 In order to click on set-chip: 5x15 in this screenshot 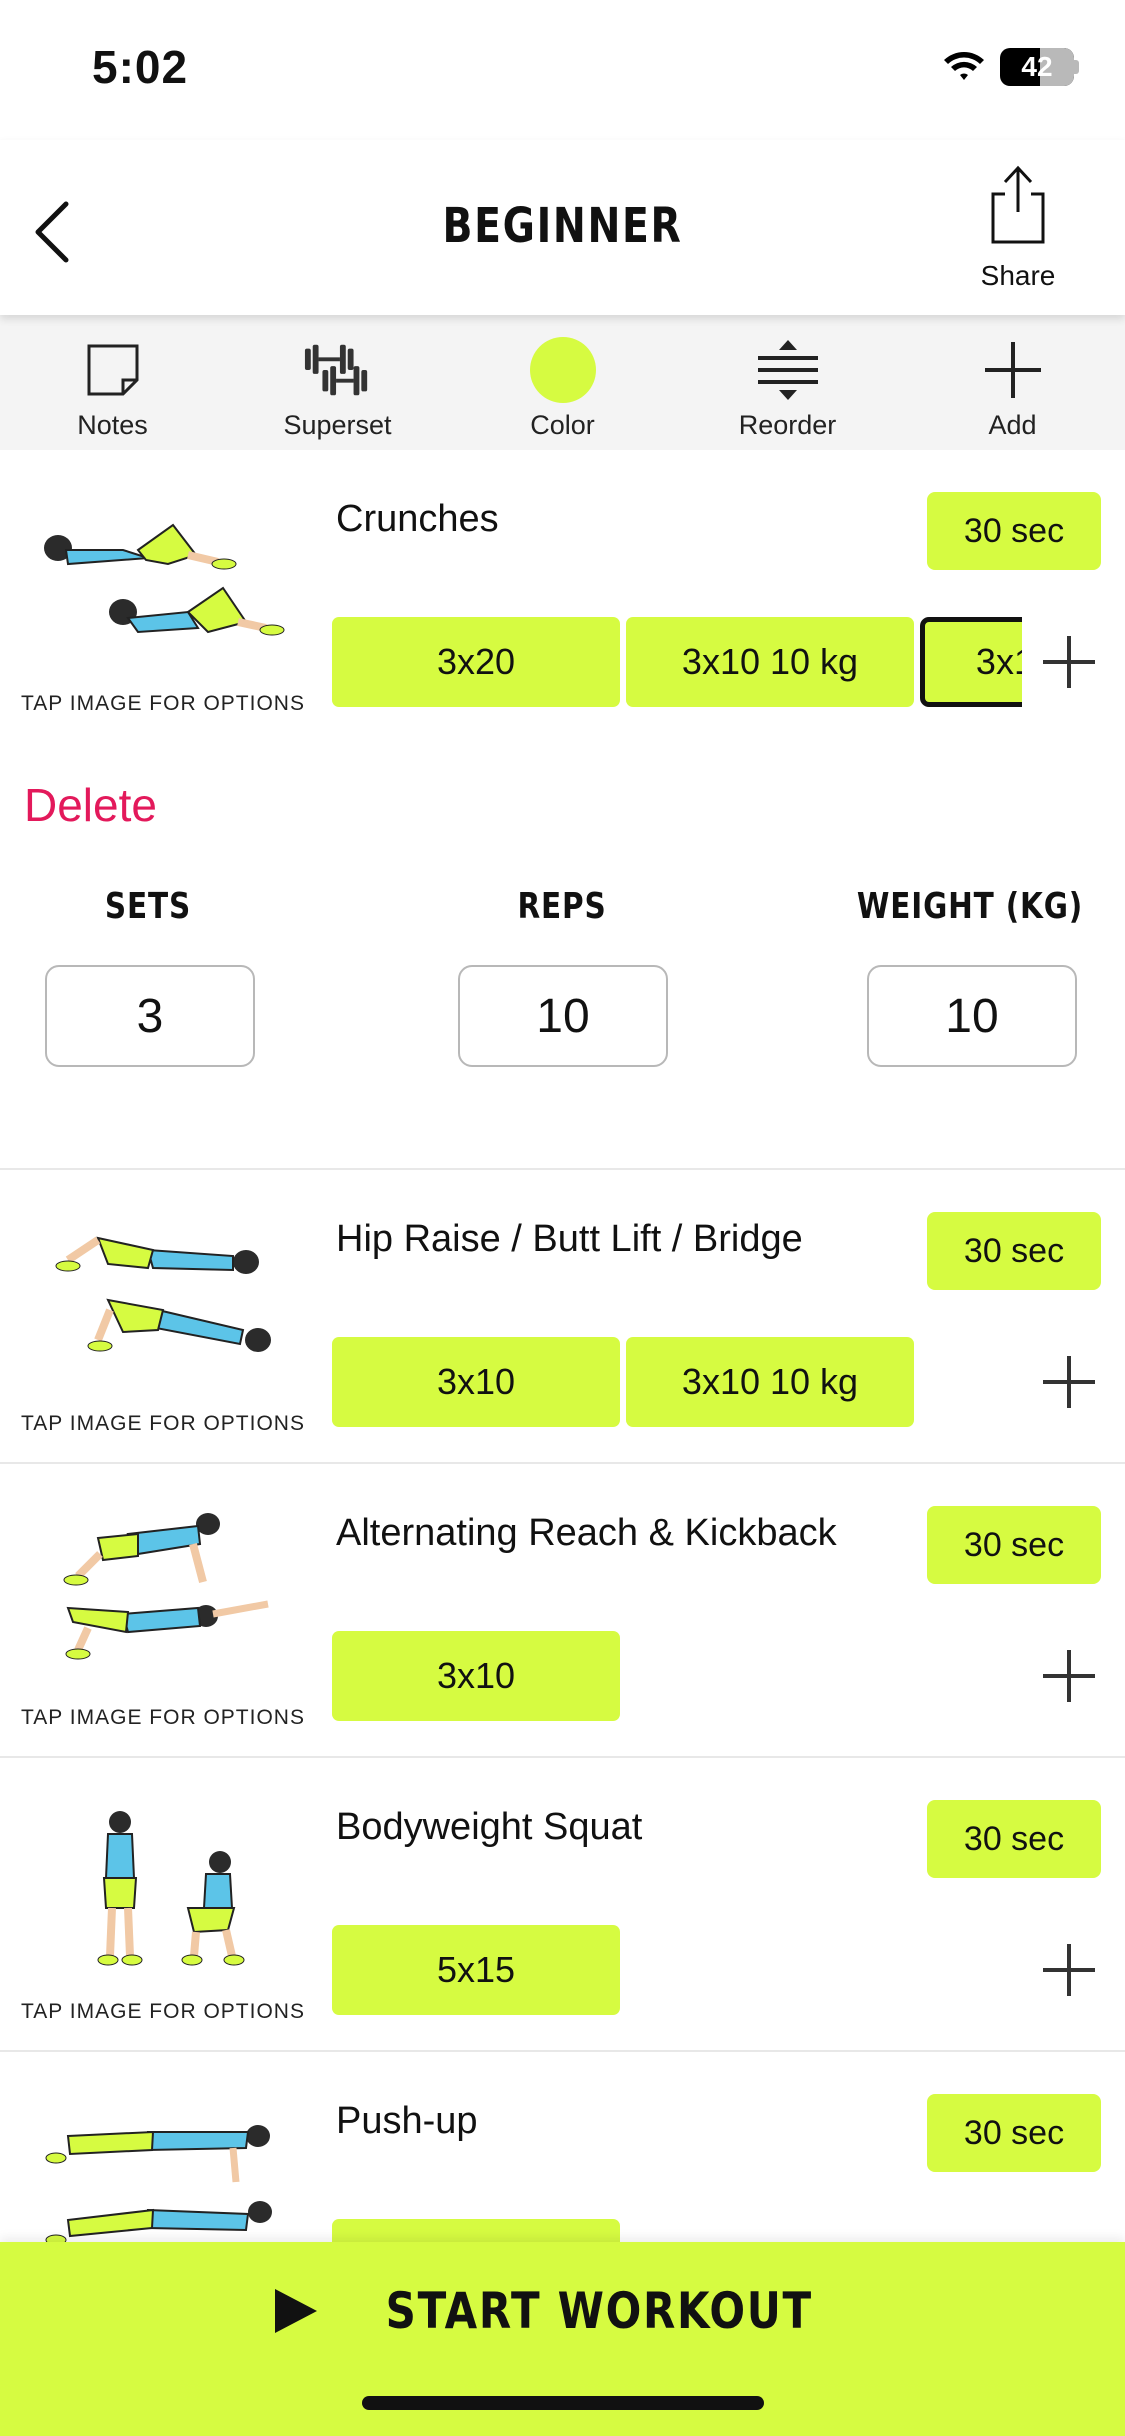, I will do `click(476, 1970)`.